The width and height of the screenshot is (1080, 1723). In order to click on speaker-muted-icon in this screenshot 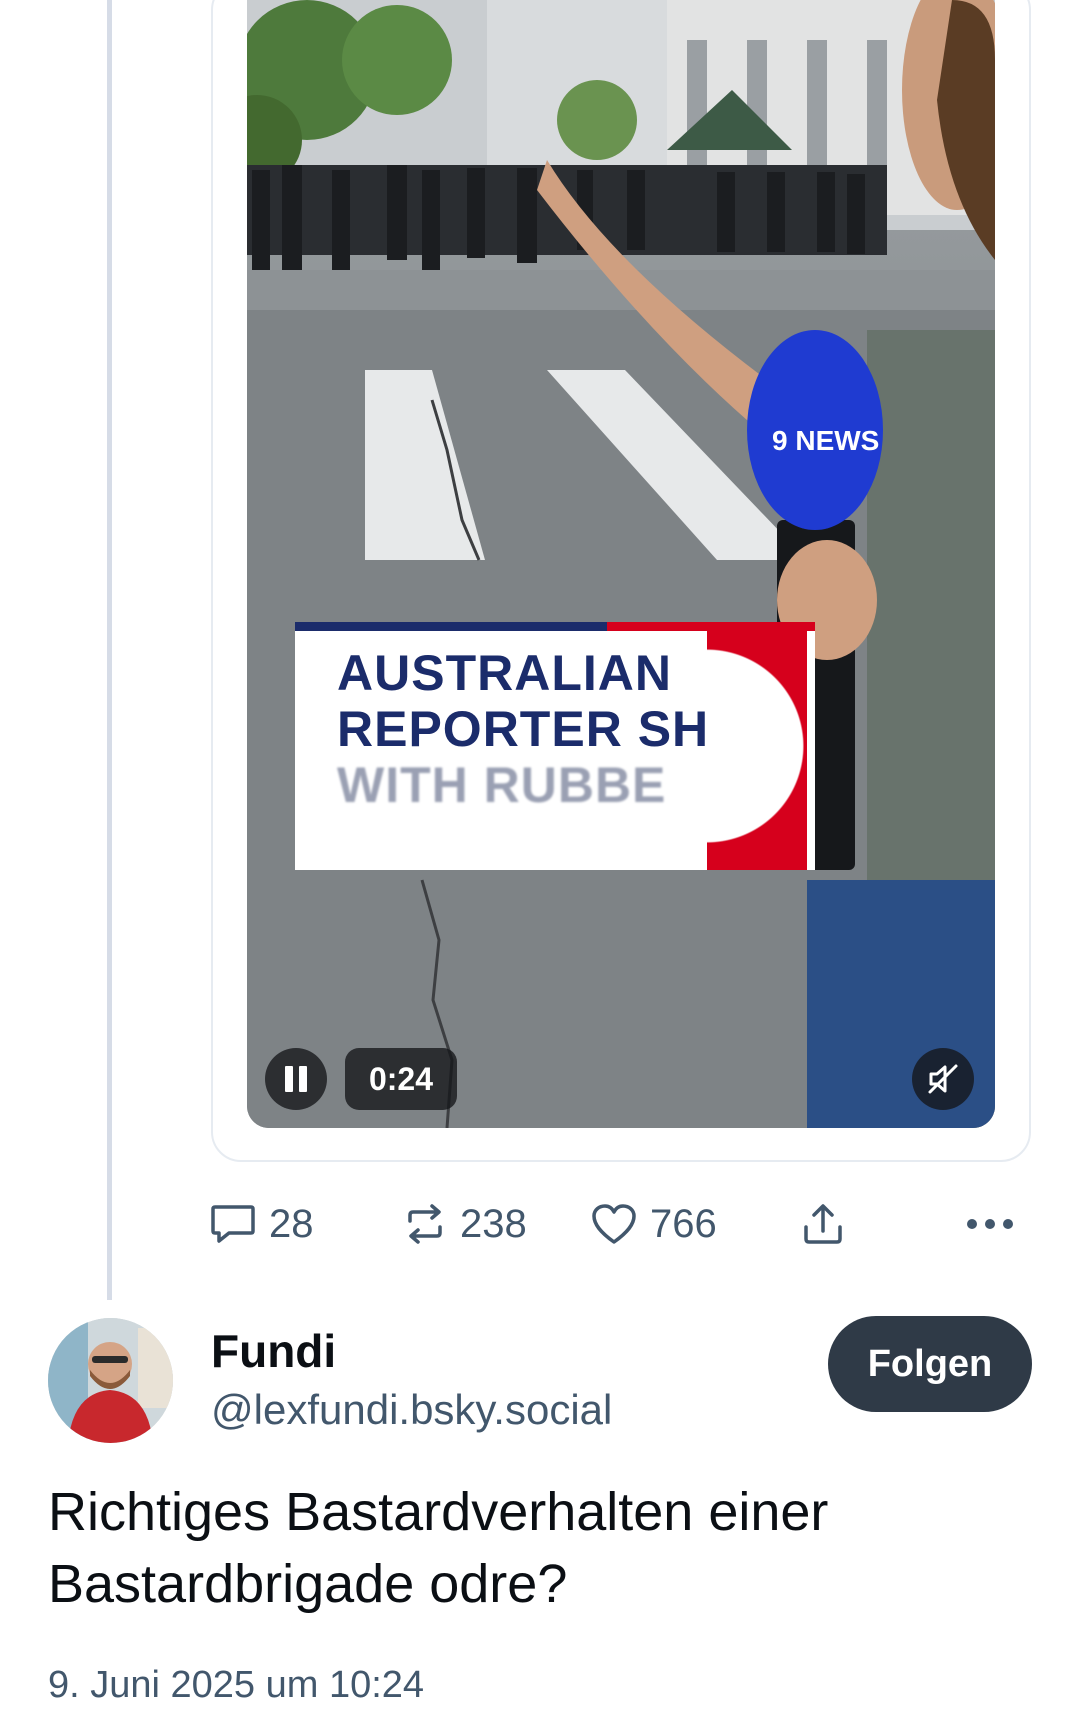, I will do `click(943, 1079)`.